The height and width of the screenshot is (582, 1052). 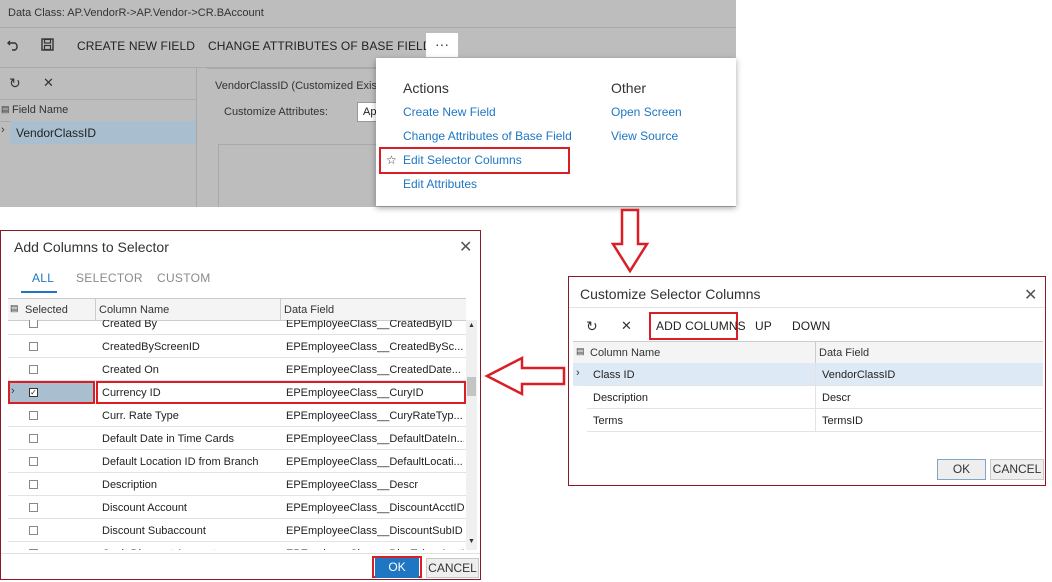 What do you see at coordinates (320, 46) in the screenshot?
I see `change-attributes-button: CHANGE ATTRIBUTES OF BASE FIELD` at bounding box center [320, 46].